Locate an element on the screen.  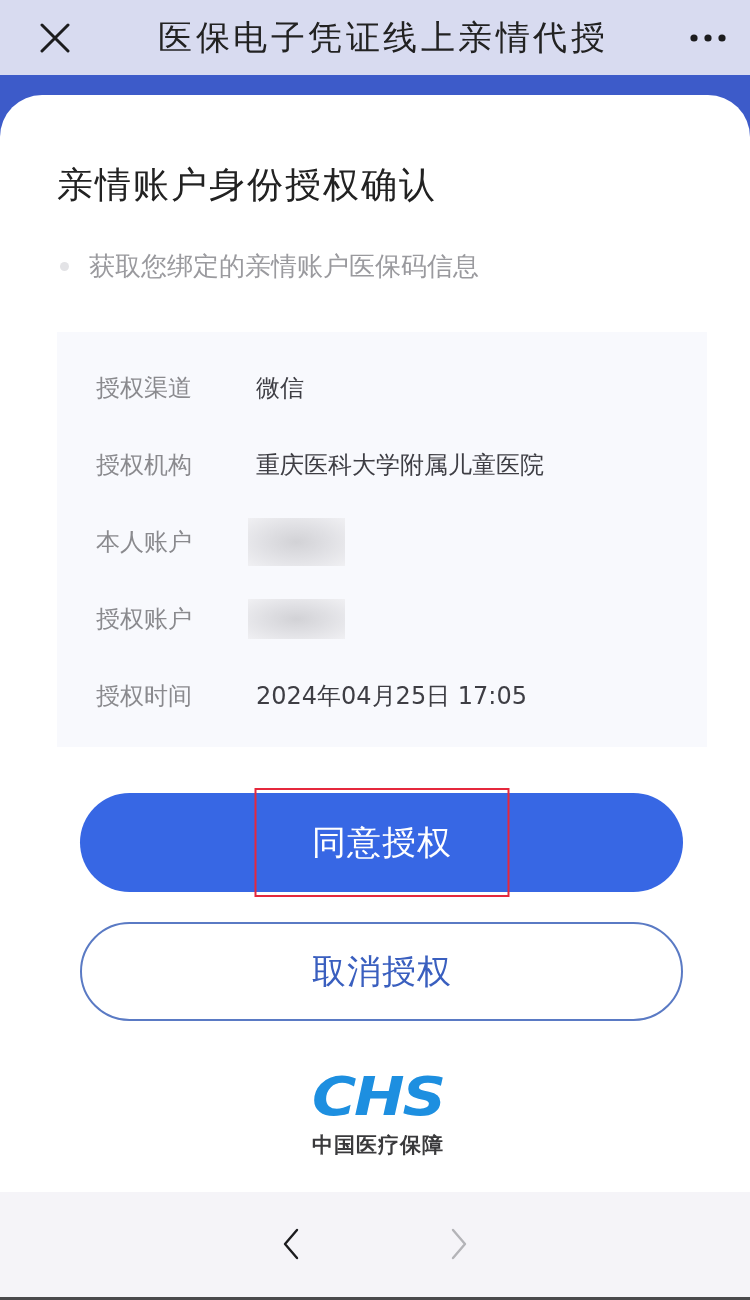
back-button is located at coordinates (291, 1243).